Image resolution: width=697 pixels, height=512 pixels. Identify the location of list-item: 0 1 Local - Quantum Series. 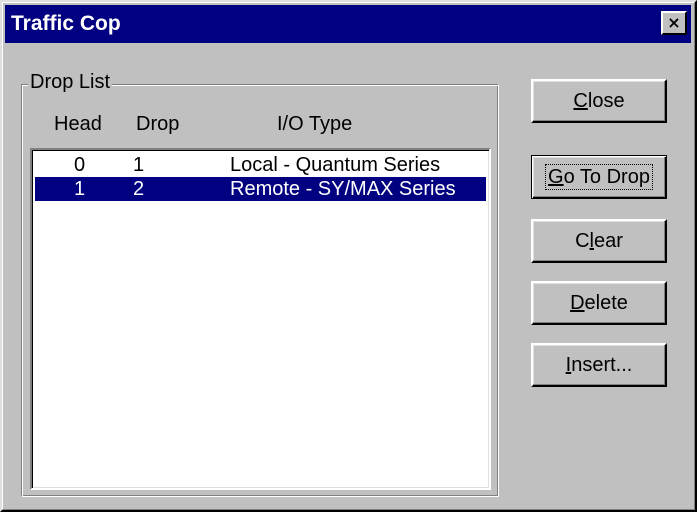
(260, 165).